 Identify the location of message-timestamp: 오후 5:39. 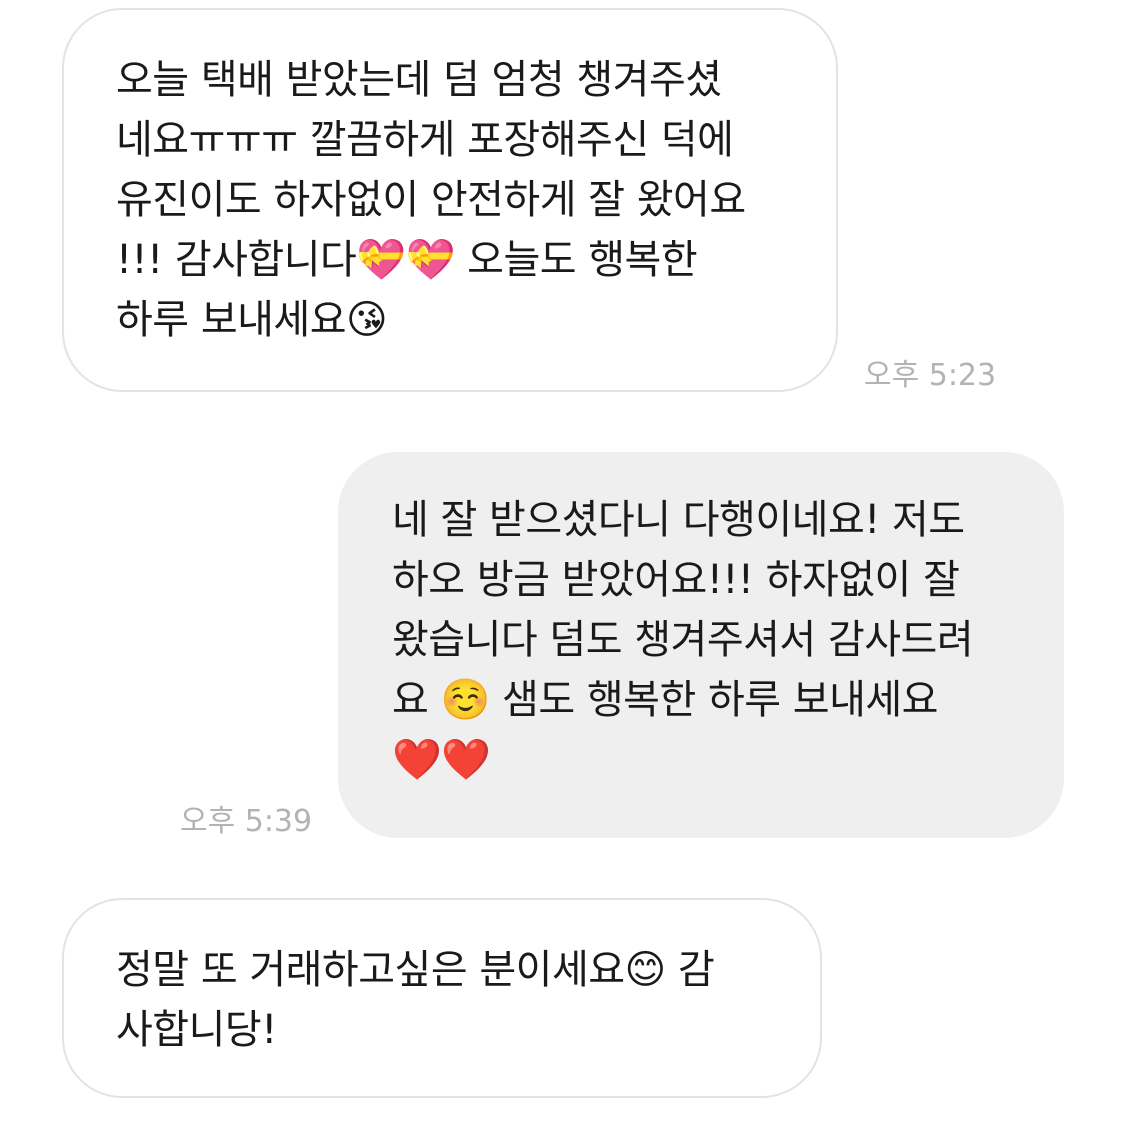
(246, 821).